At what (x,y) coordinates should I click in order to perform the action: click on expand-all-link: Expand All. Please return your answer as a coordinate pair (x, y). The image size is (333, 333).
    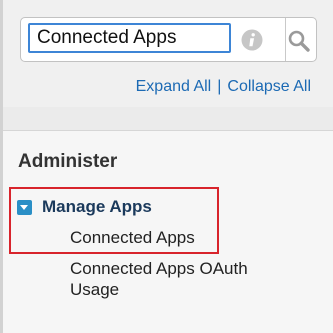
    Looking at the image, I should click on (174, 86).